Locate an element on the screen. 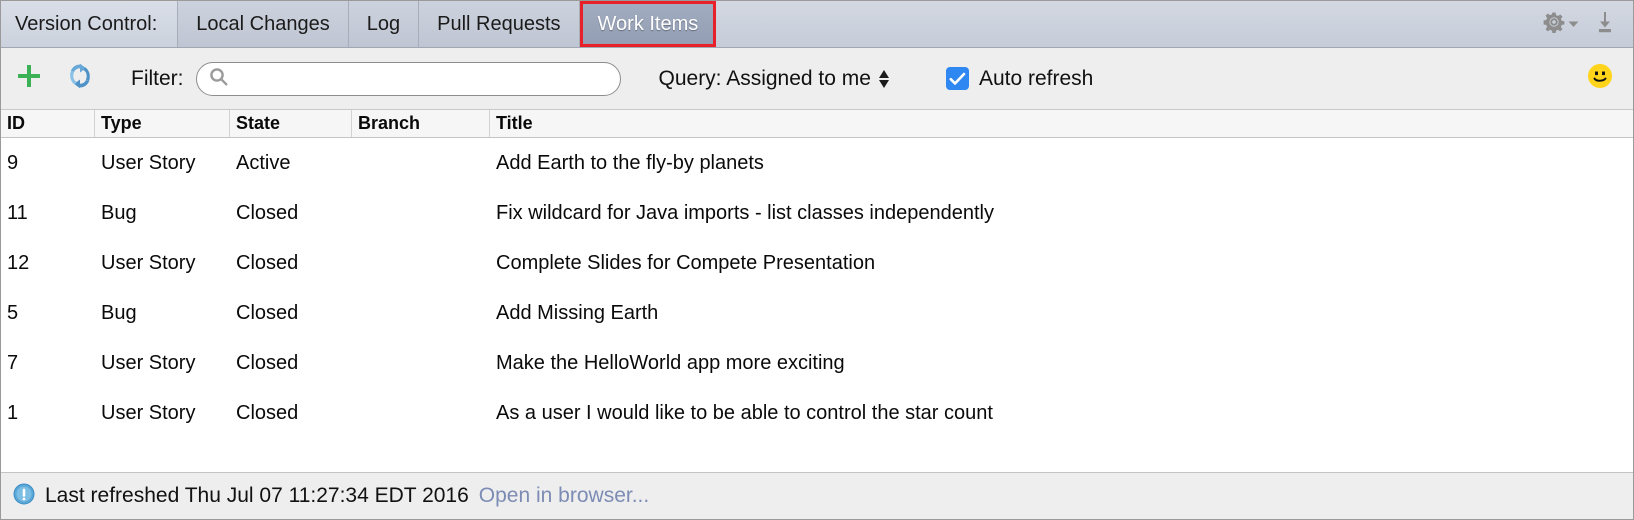 This screenshot has height=520, width=1634. smiley-button is located at coordinates (1600, 78).